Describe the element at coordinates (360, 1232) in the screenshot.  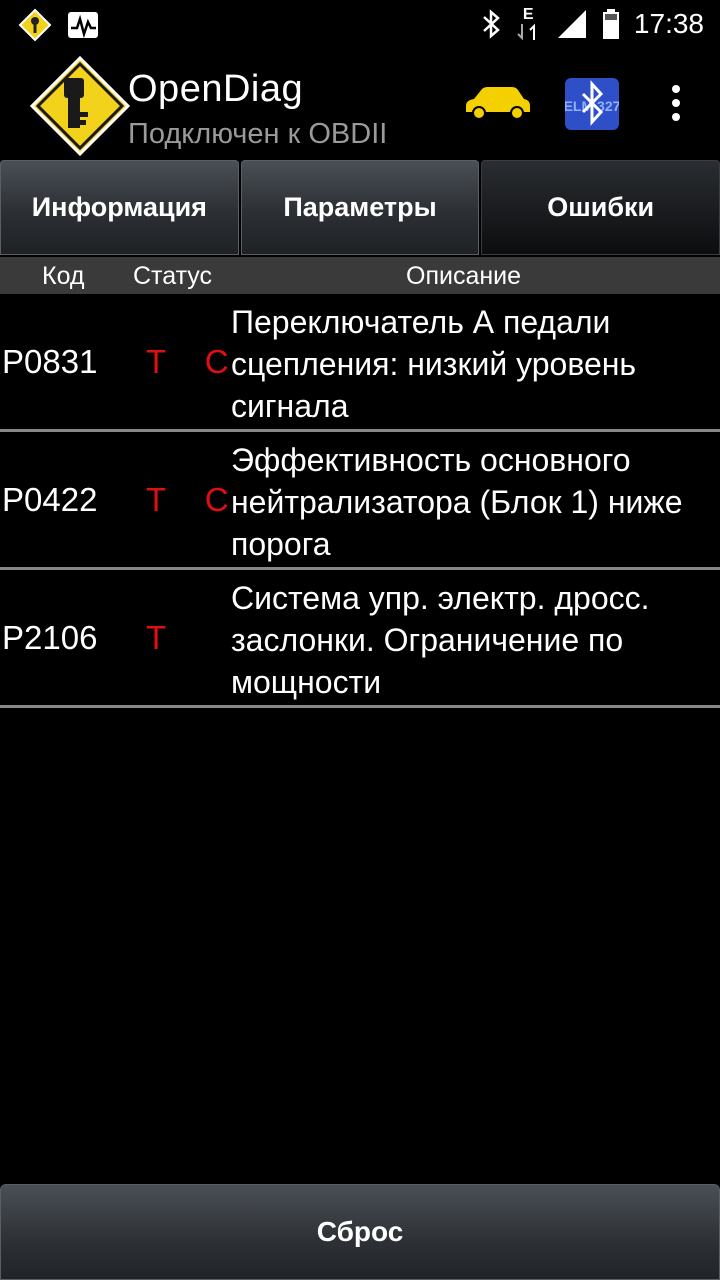
I see `reset-button: Сброс` at that location.